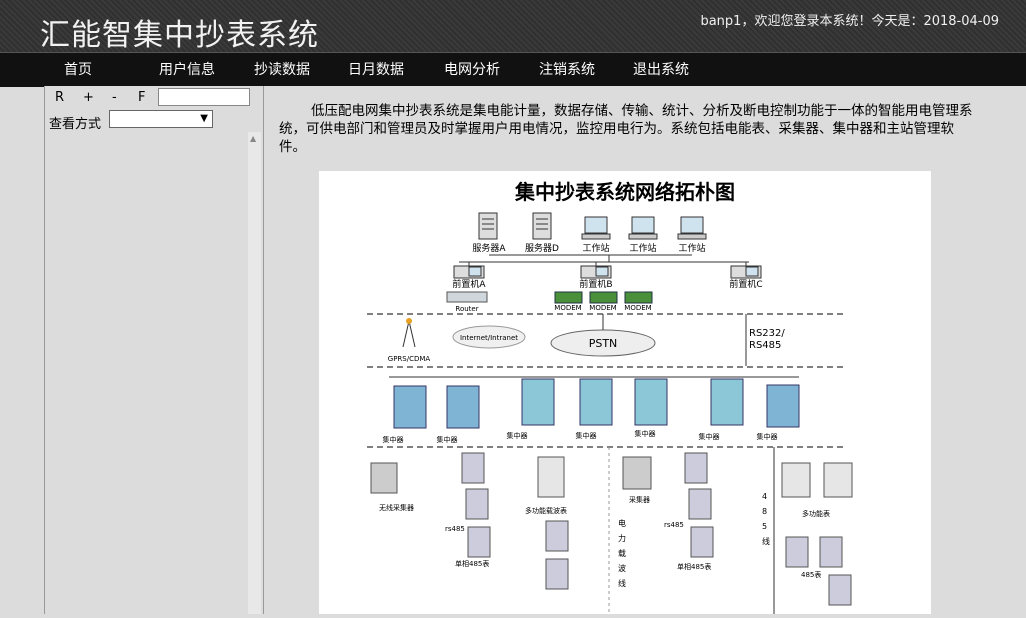 This screenshot has height=618, width=1026. What do you see at coordinates (811, 574) in the screenshot?
I see `meter-485-label: 485表` at bounding box center [811, 574].